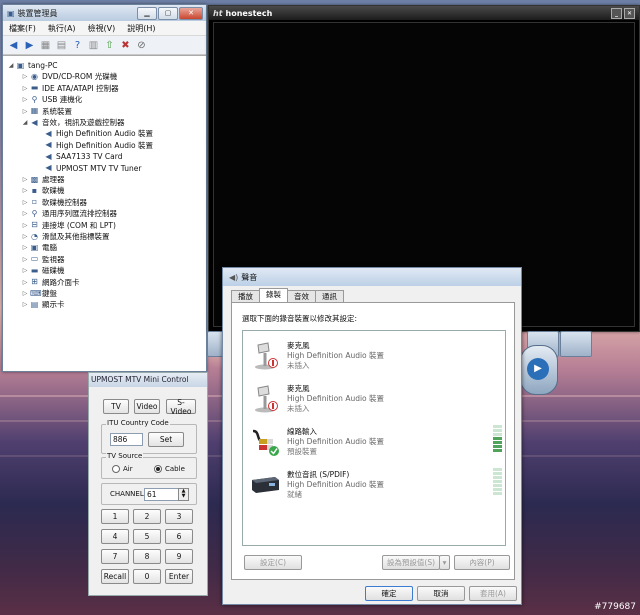  I want to click on enter-button: Enter, so click(179, 576).